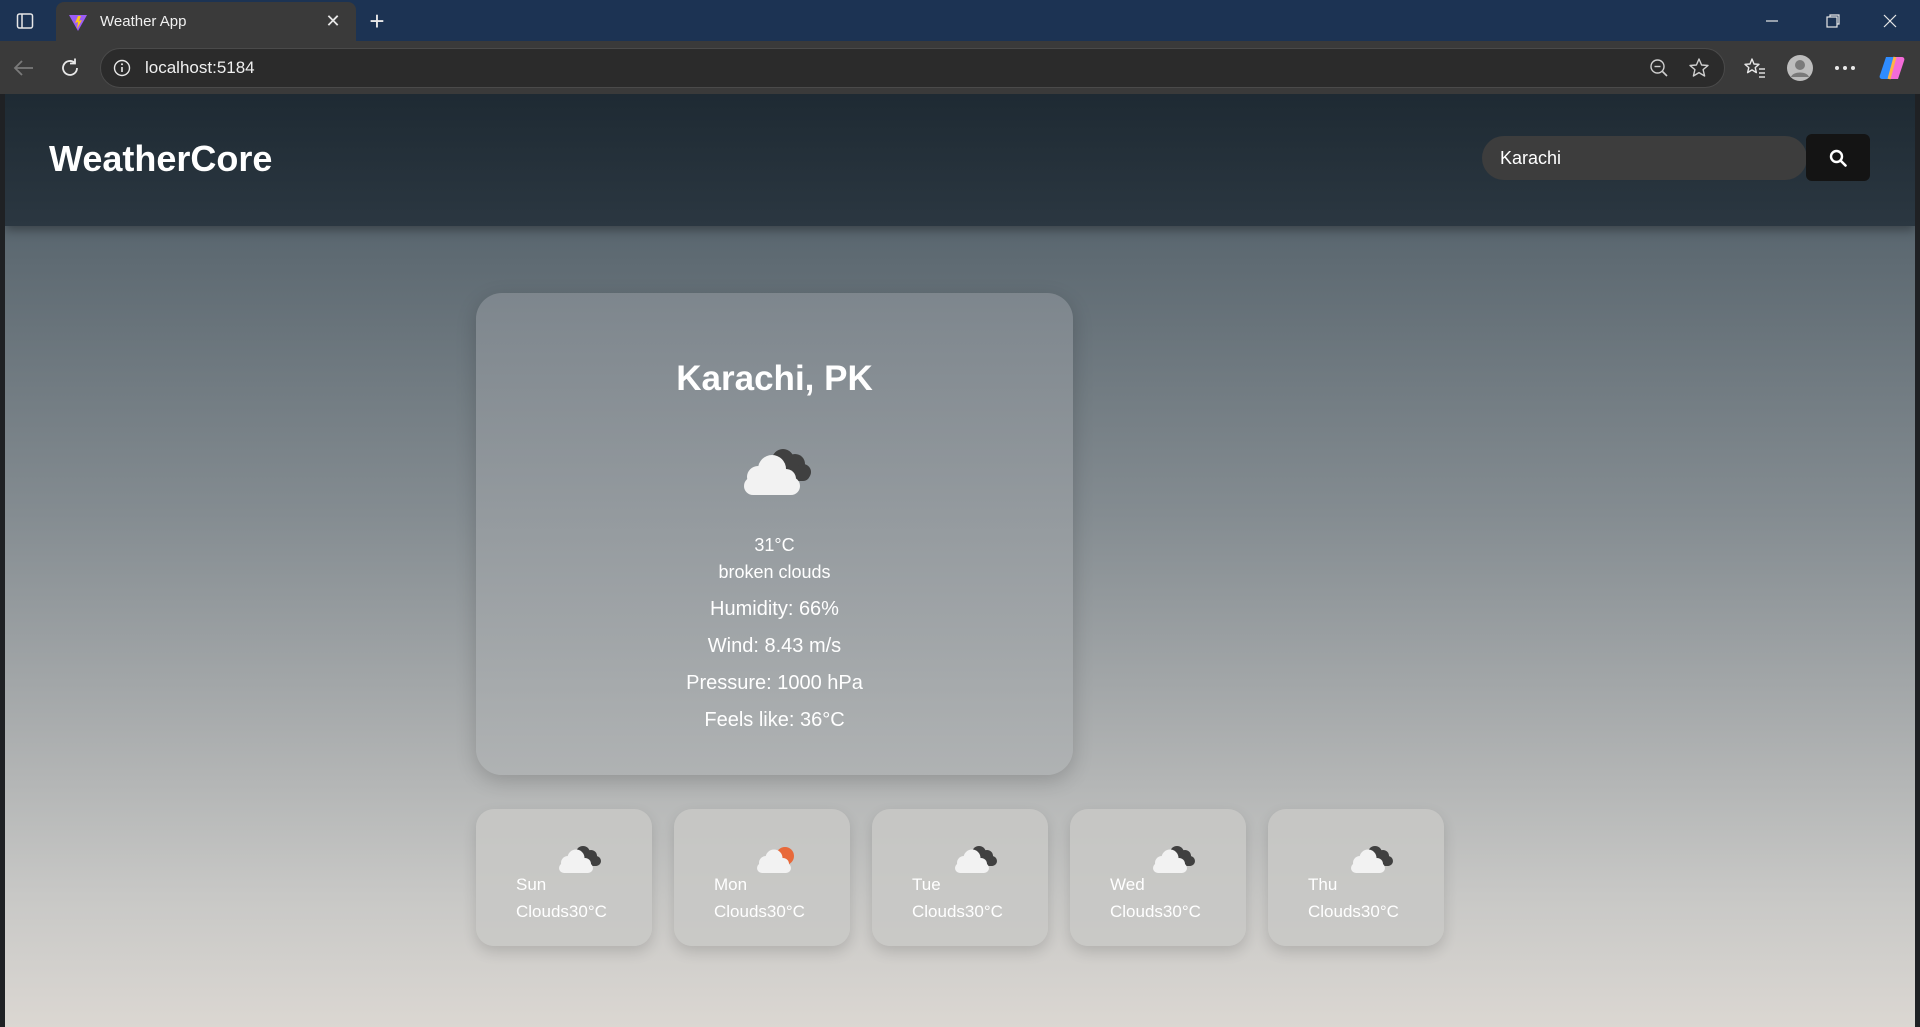 The image size is (1920, 1027). Describe the element at coordinates (70, 68) in the screenshot. I see `reload-icon` at that location.